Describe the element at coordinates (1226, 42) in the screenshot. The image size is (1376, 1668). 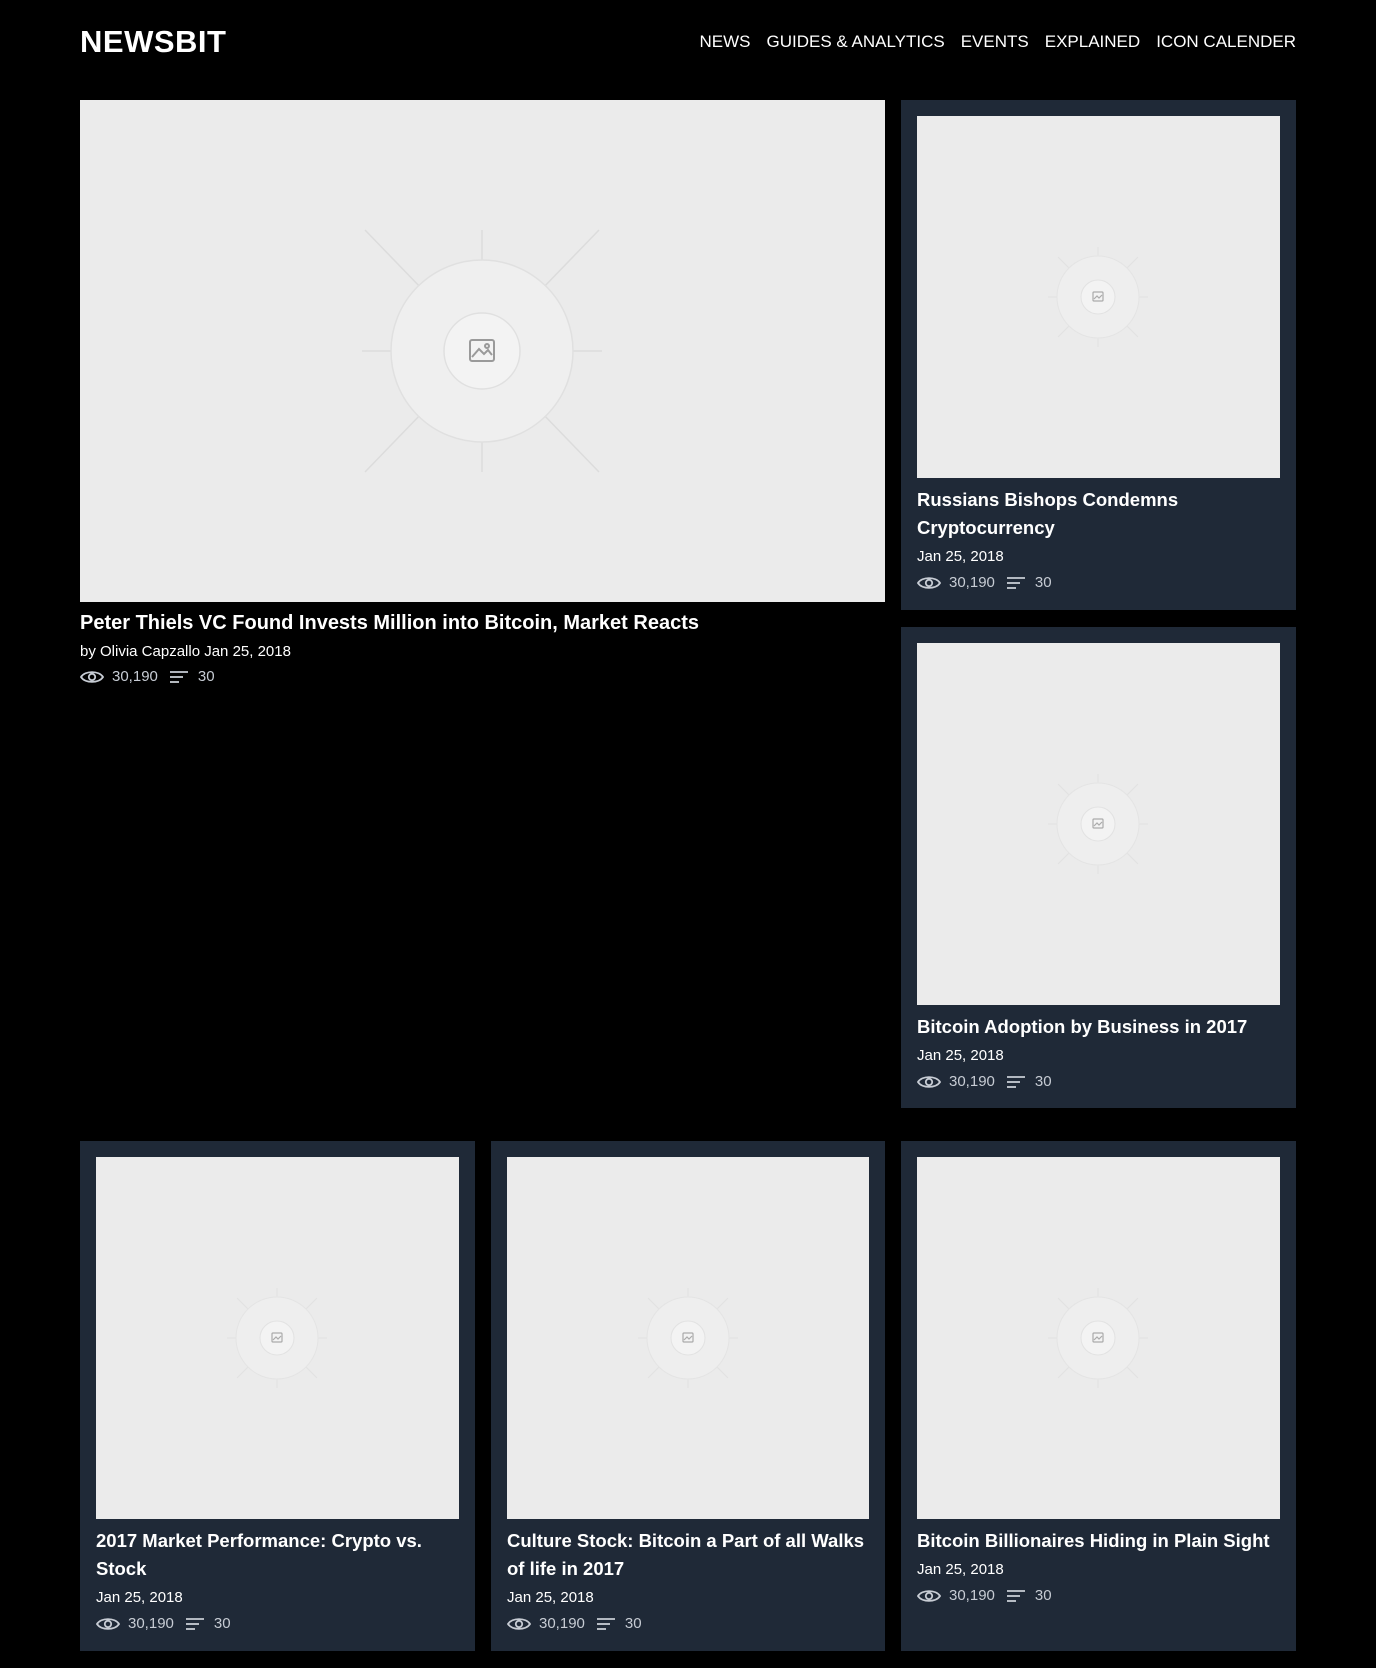
I see `nav-icon-calender: ICON CALENDER` at that location.